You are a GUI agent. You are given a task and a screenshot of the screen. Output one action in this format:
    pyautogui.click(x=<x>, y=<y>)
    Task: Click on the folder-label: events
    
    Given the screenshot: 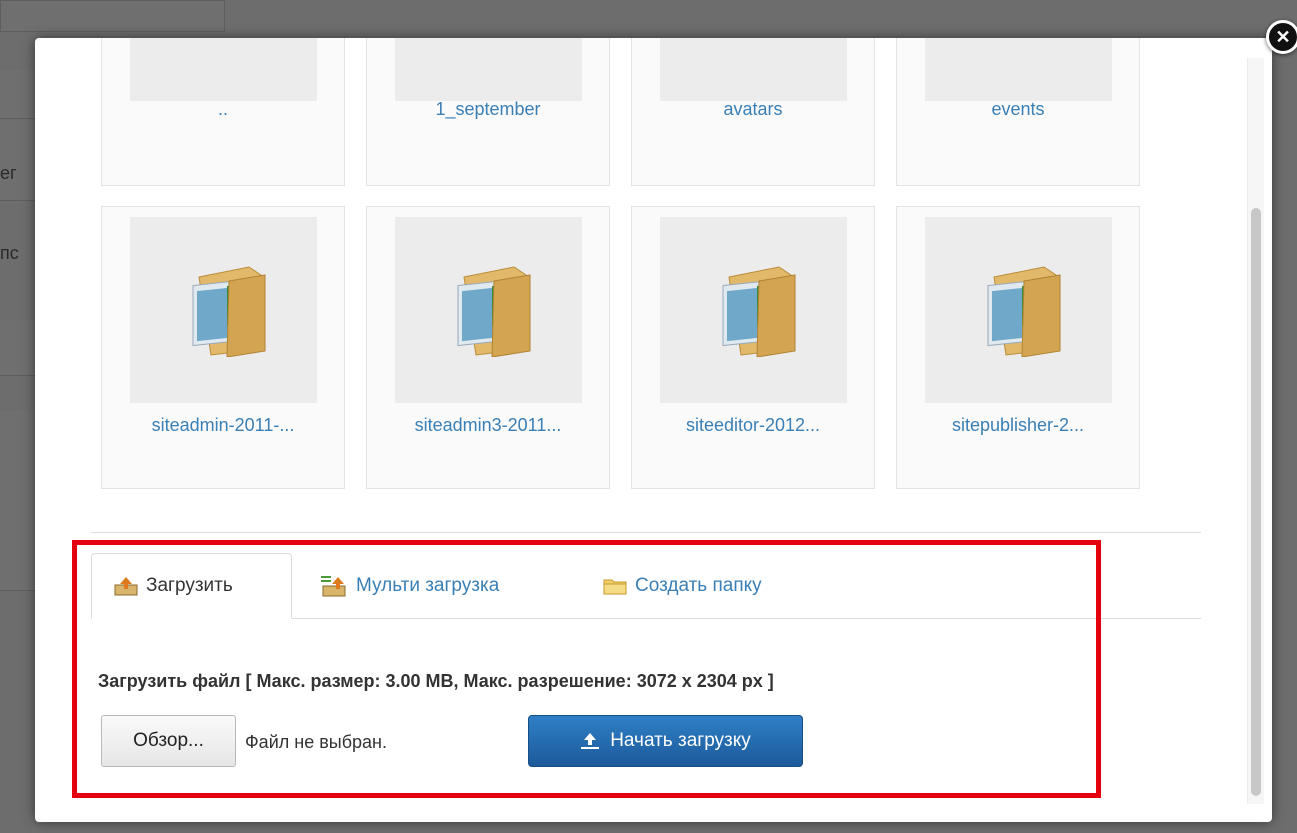 What is the action you would take?
    pyautogui.click(x=1018, y=109)
    